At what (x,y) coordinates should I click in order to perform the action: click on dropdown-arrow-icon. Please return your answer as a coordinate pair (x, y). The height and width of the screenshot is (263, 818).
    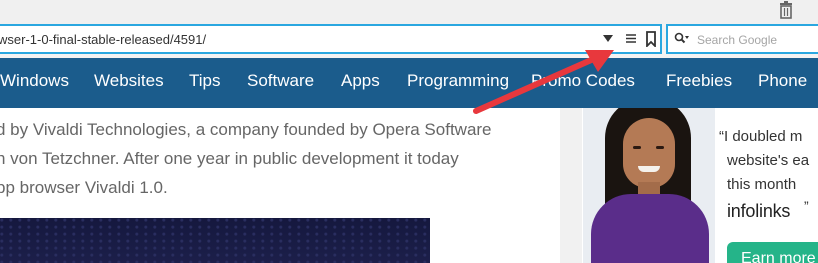
    Looking at the image, I should click on (608, 38).